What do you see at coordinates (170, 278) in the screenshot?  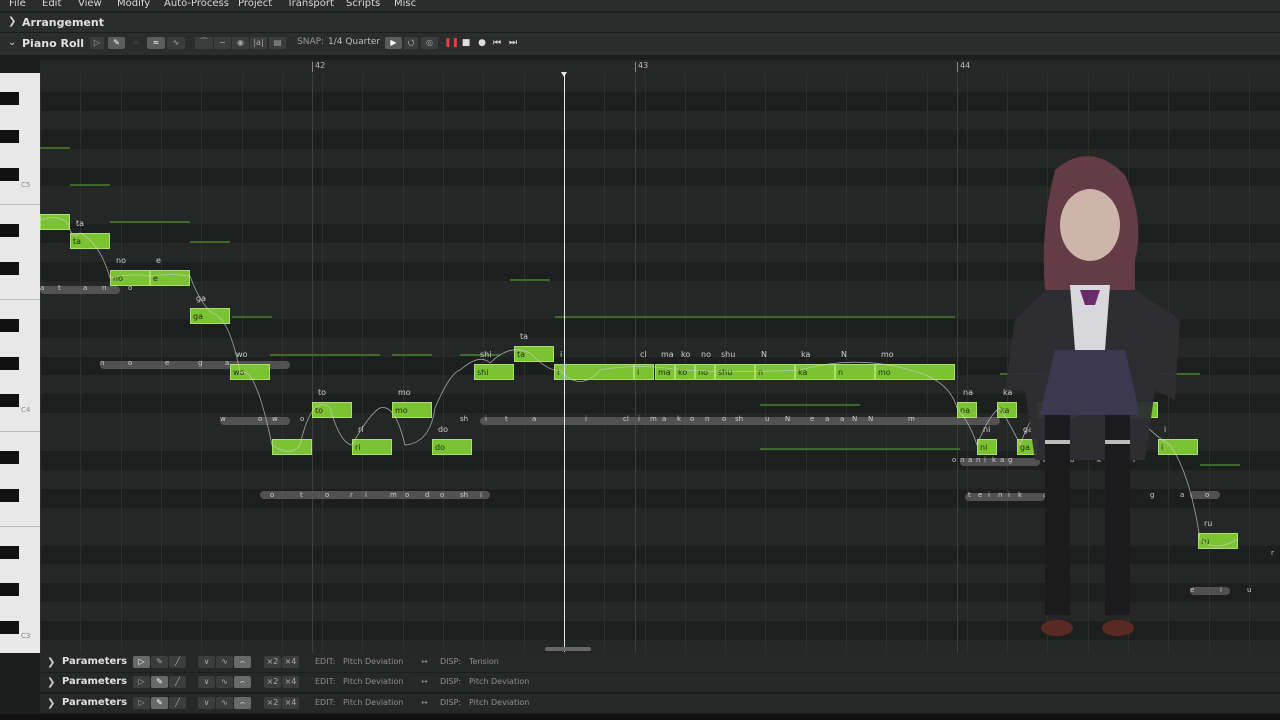 I see `note-block: e` at bounding box center [170, 278].